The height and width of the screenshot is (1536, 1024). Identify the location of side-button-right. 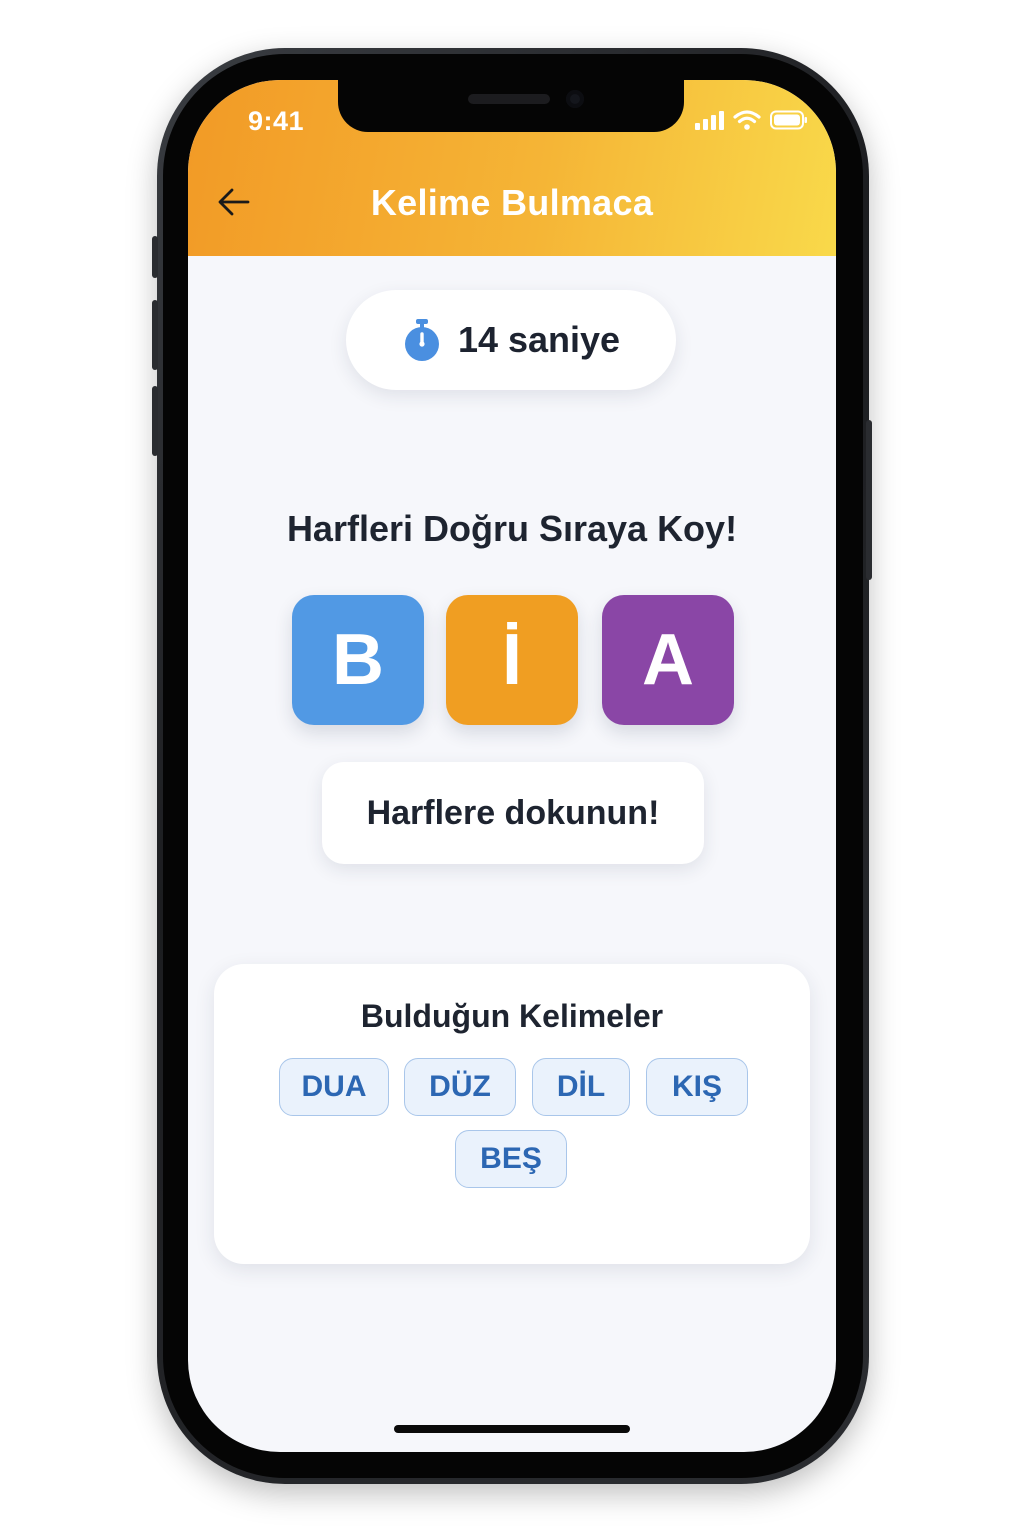
(869, 500).